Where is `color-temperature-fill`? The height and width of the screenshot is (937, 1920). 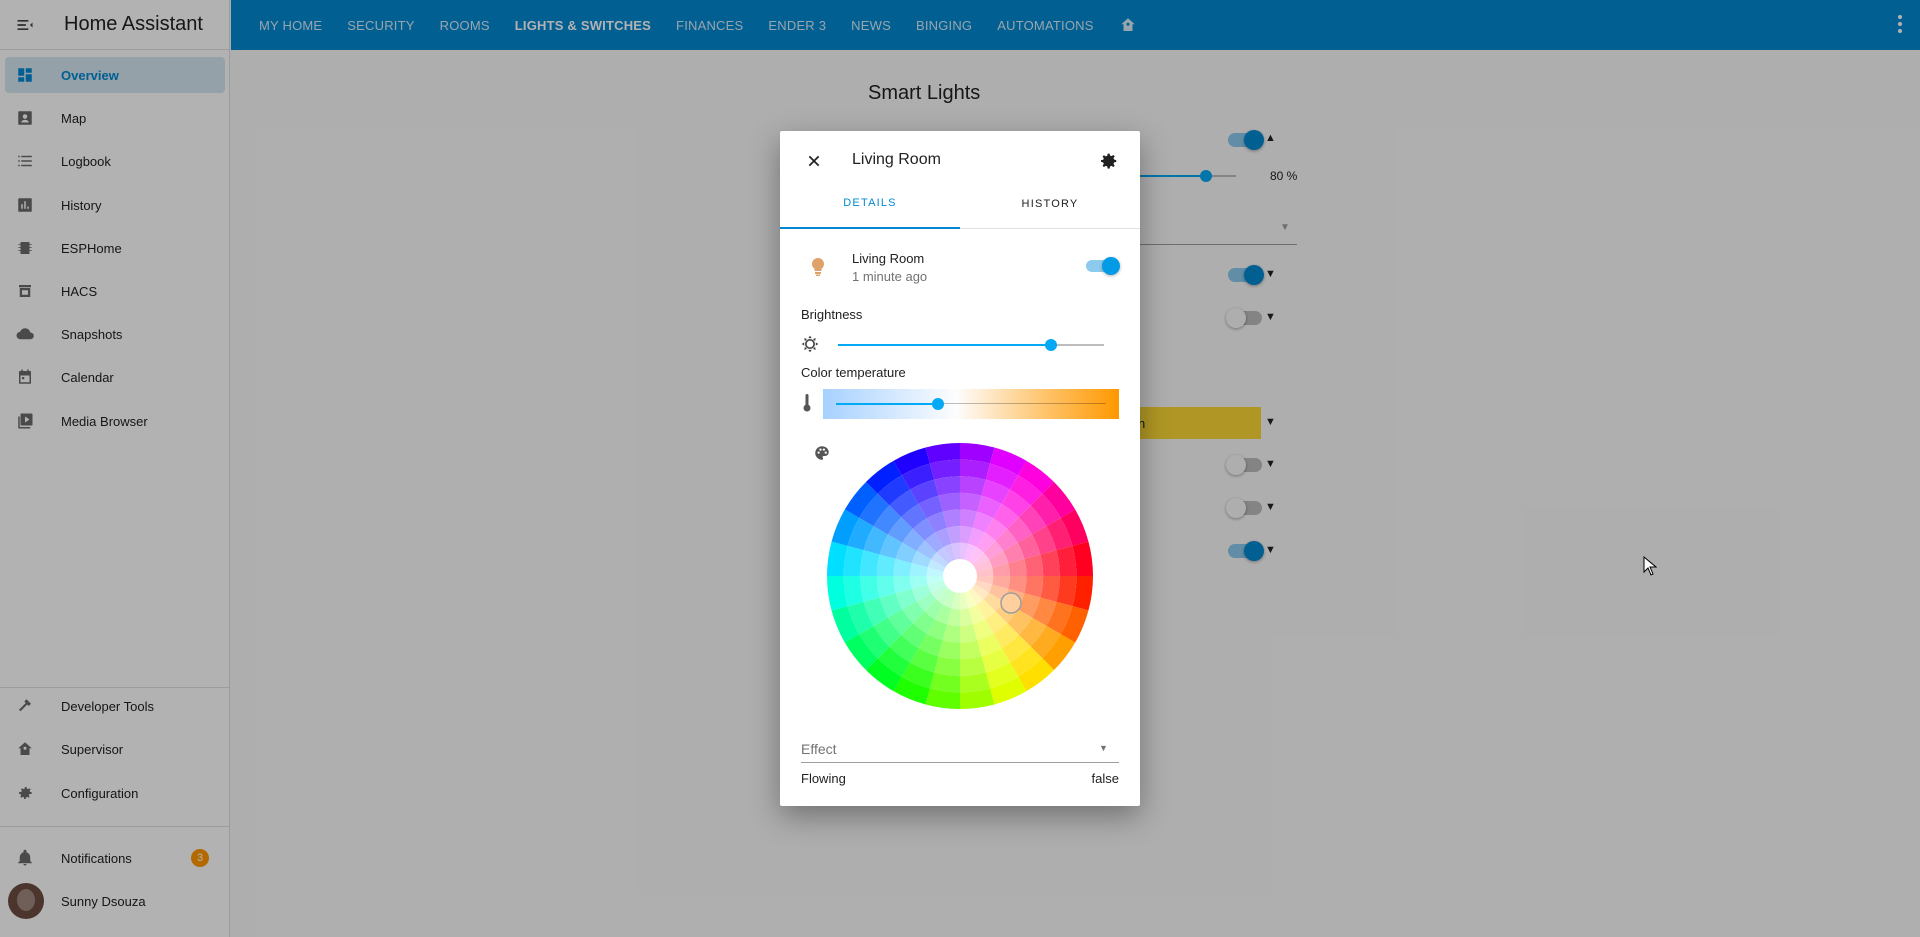 color-temperature-fill is located at coordinates (884, 404).